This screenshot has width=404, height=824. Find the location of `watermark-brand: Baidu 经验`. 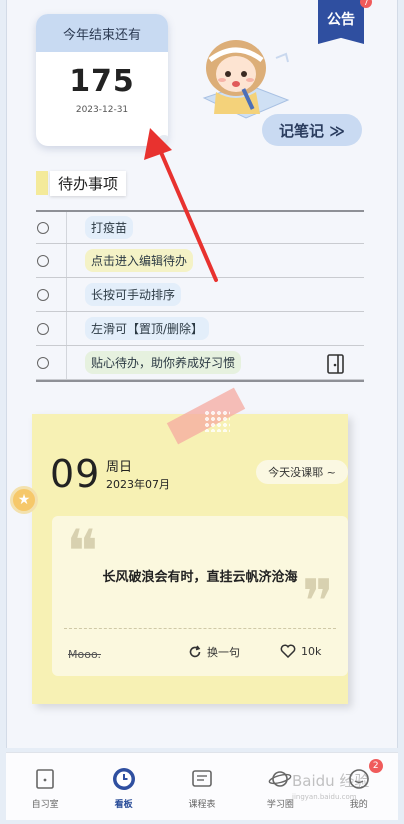

watermark-brand: Baidu 经验 is located at coordinates (331, 781).